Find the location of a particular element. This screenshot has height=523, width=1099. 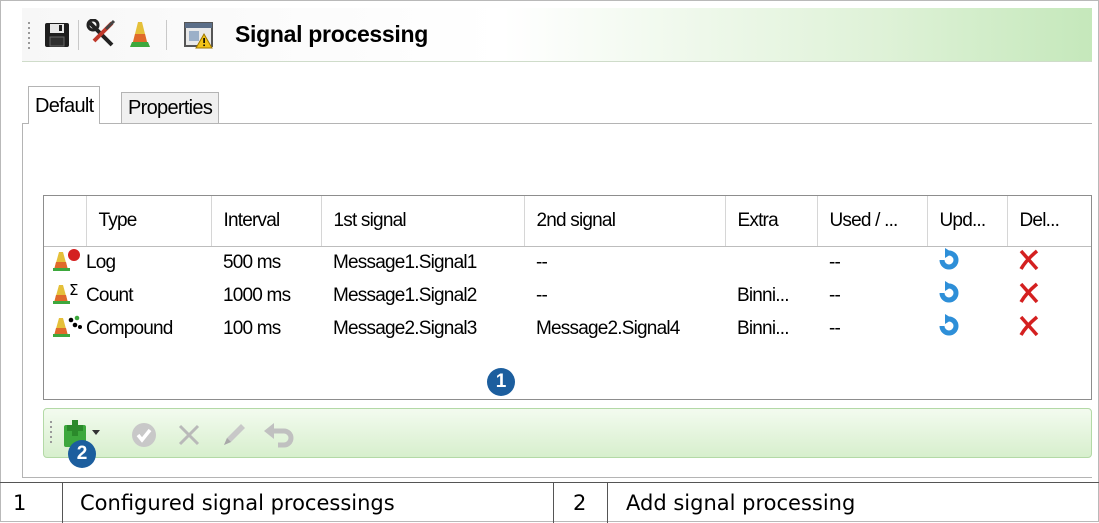

legend-text-1: Configured signal processings is located at coordinates (237, 503).